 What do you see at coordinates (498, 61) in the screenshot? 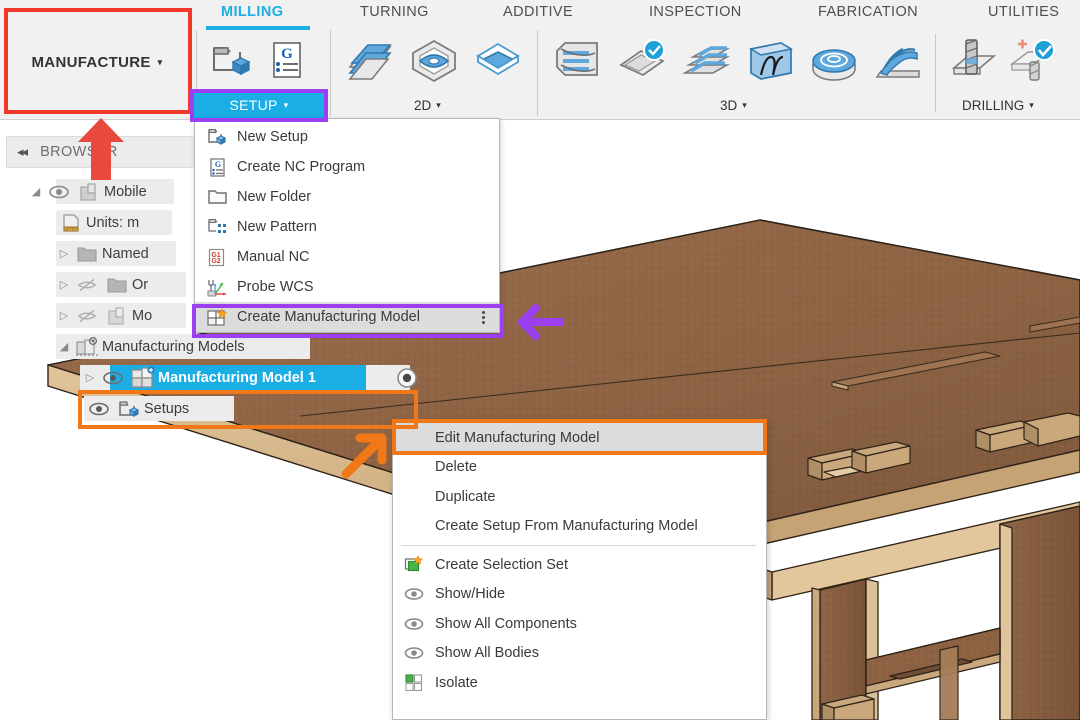
I see `2d-pocket-tool-icon` at bounding box center [498, 61].